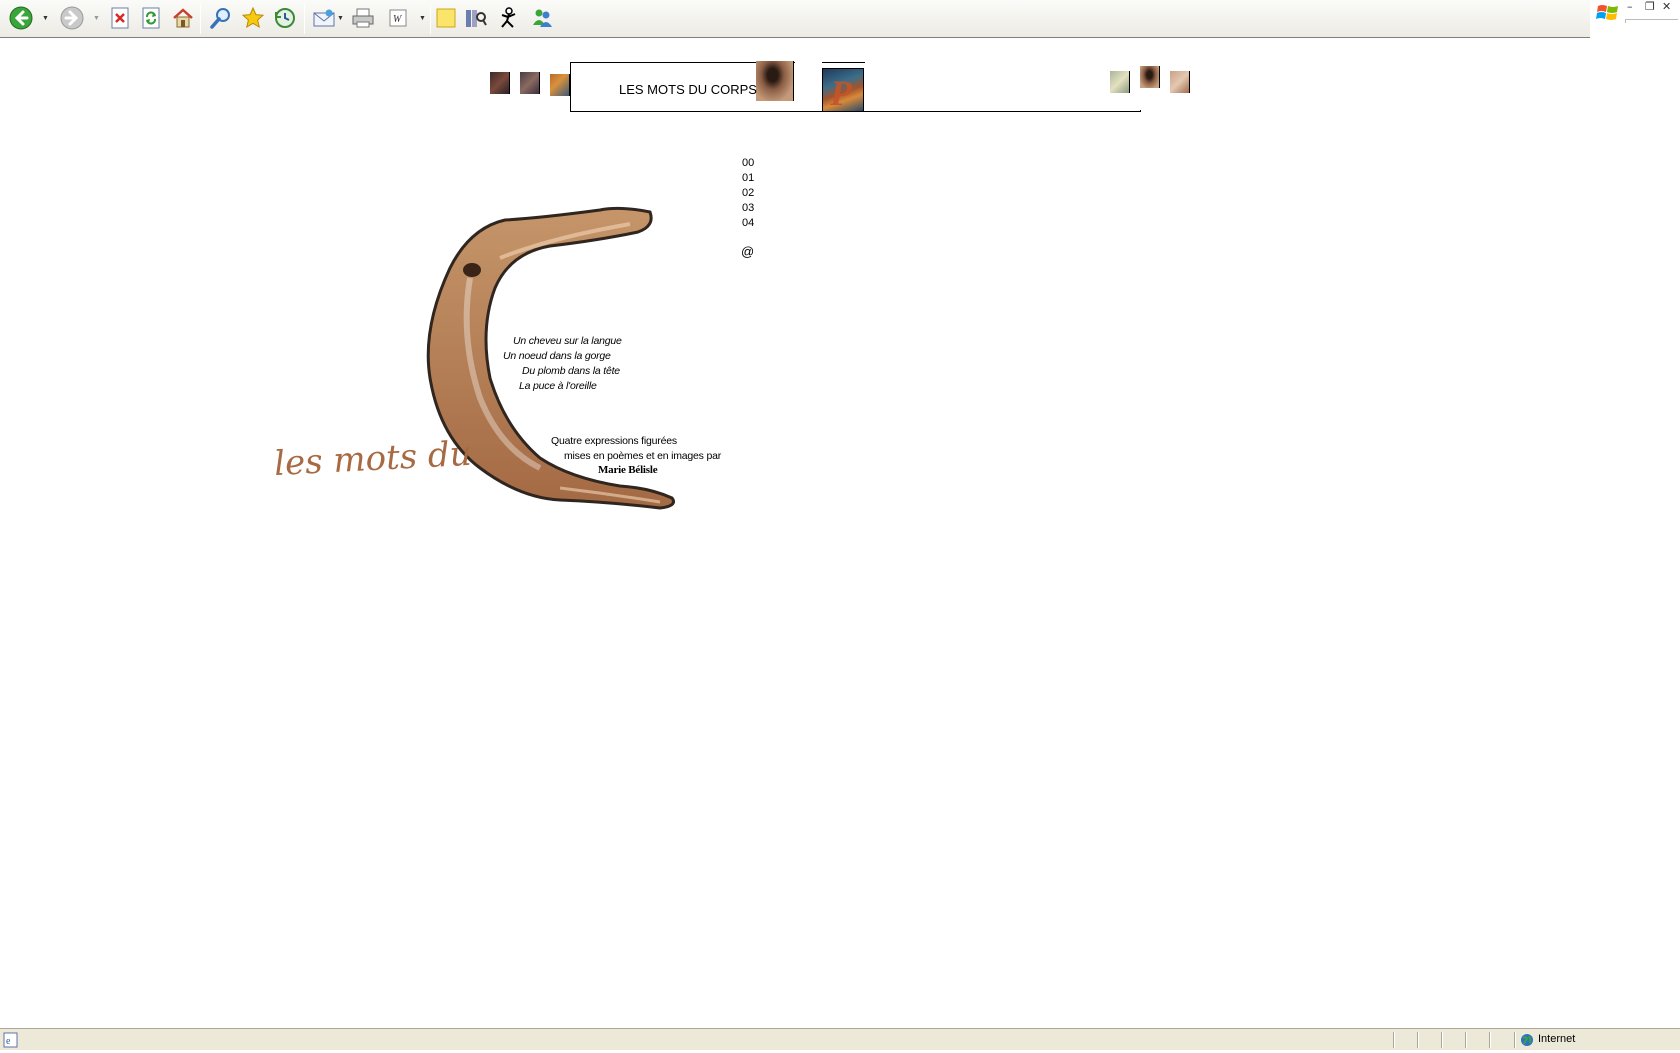 Image resolution: width=1680 pixels, height=1053 pixels. I want to click on forward-dropdown-icon: ▼, so click(96, 18).